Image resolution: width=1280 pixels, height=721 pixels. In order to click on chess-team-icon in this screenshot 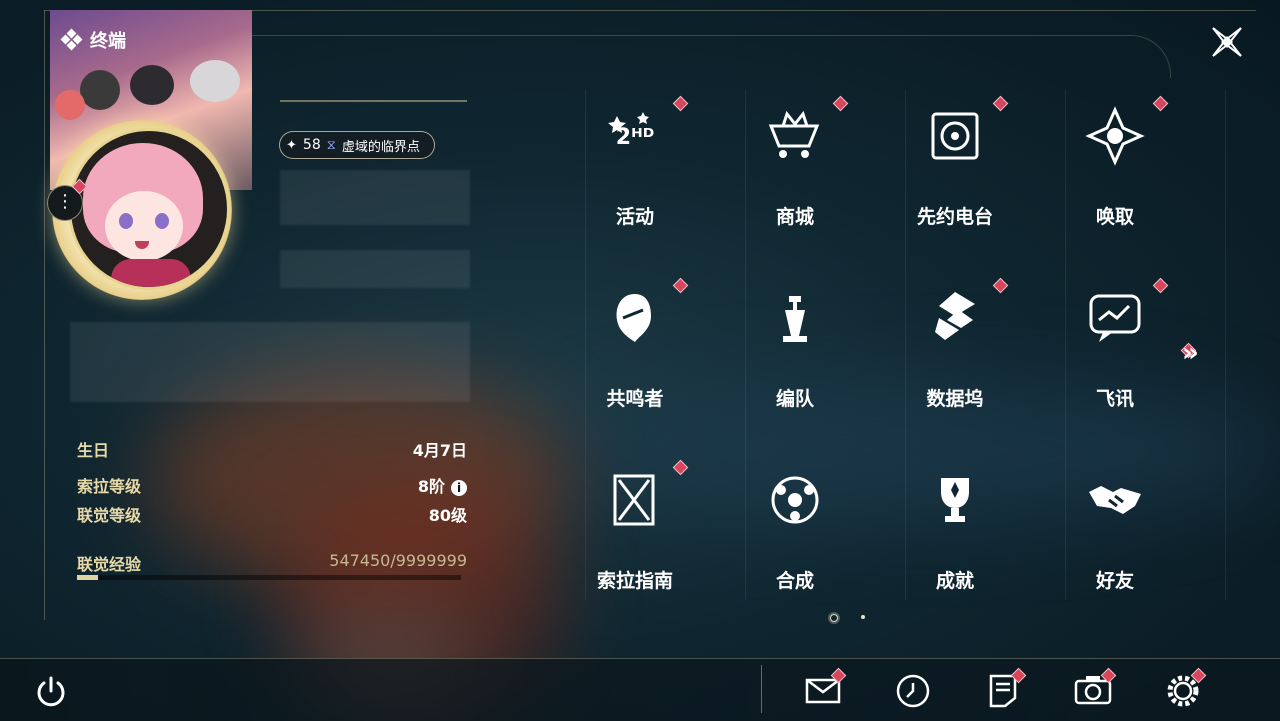, I will do `click(795, 319)`.